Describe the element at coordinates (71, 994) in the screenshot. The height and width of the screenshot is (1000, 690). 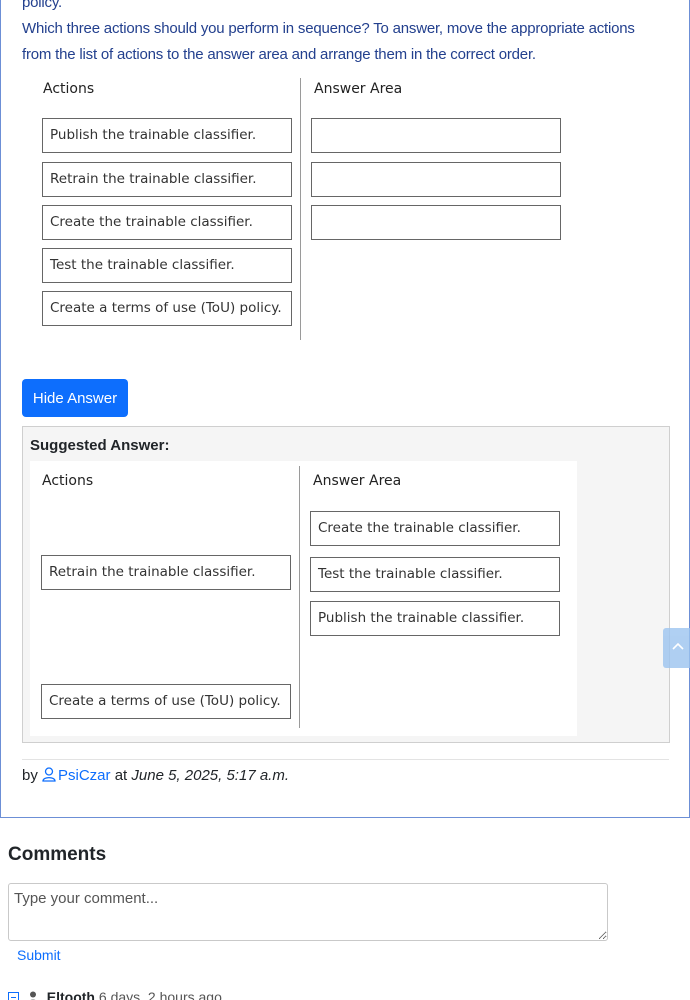
I see `comment-author: Eltooth` at that location.